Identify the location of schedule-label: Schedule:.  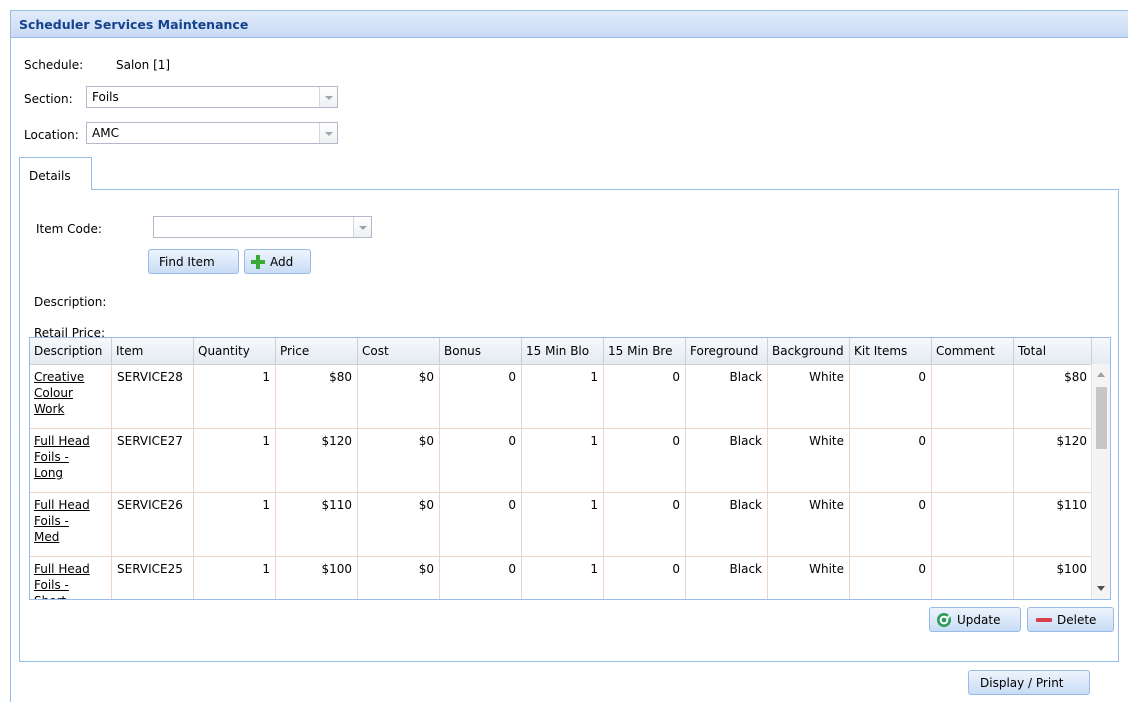
(54, 65).